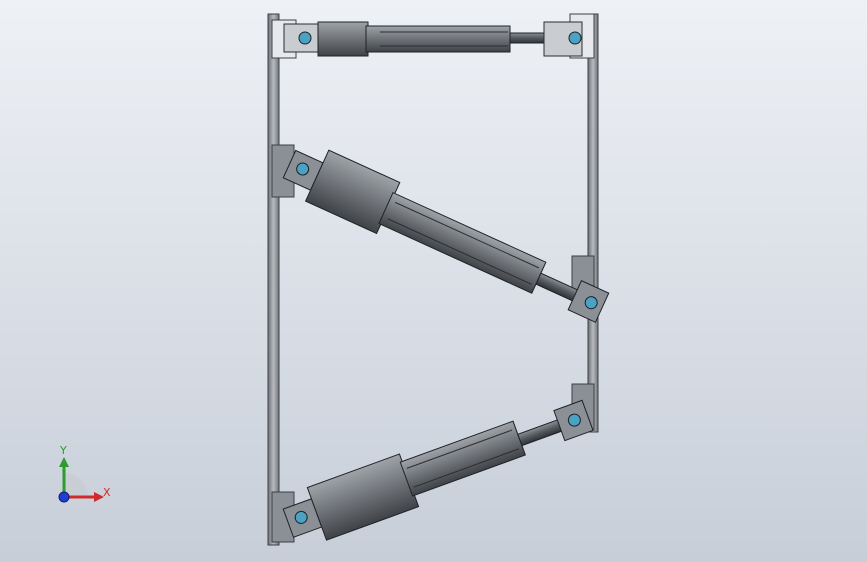 The image size is (867, 562). Describe the element at coordinates (81, 480) in the screenshot. I see `triad-axes` at that location.